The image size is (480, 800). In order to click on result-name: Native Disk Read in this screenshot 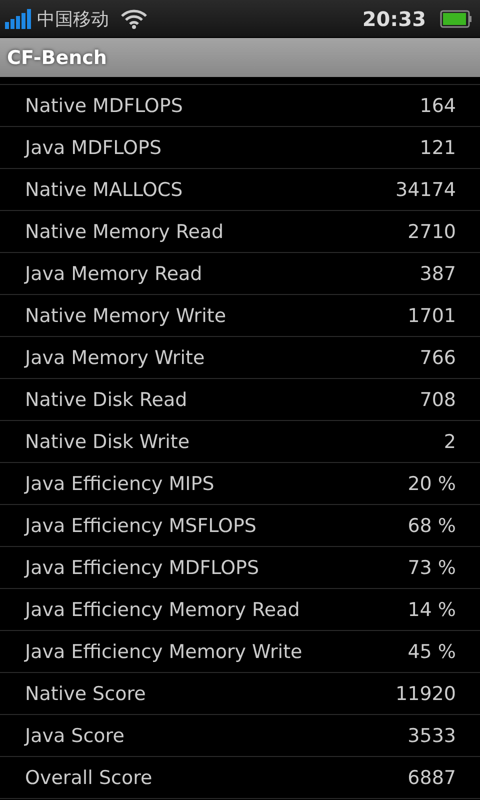, I will do `click(106, 399)`.